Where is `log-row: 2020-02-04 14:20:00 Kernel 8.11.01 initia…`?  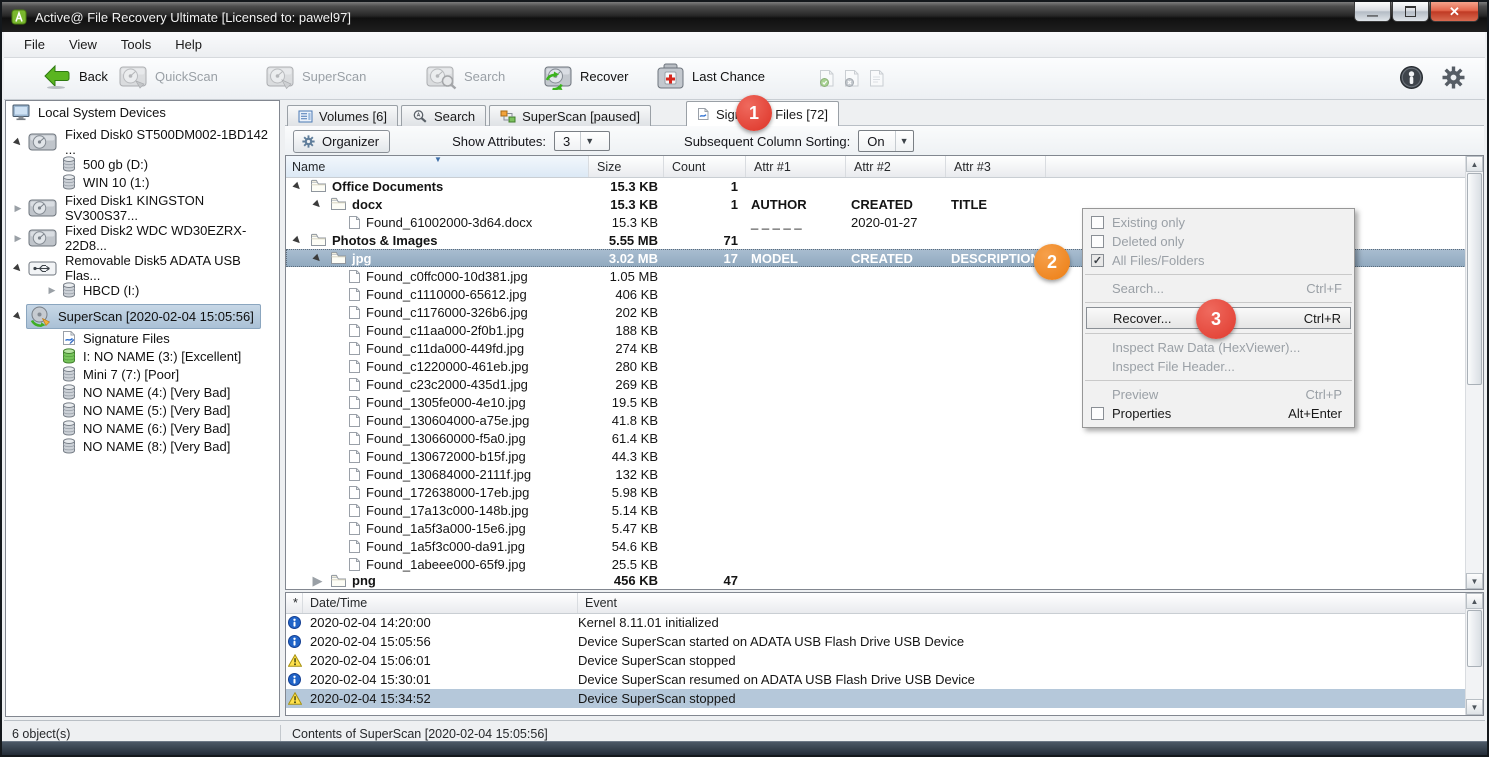
log-row: 2020-02-04 14:20:00 Kernel 8.11.01 initia… is located at coordinates (876, 622).